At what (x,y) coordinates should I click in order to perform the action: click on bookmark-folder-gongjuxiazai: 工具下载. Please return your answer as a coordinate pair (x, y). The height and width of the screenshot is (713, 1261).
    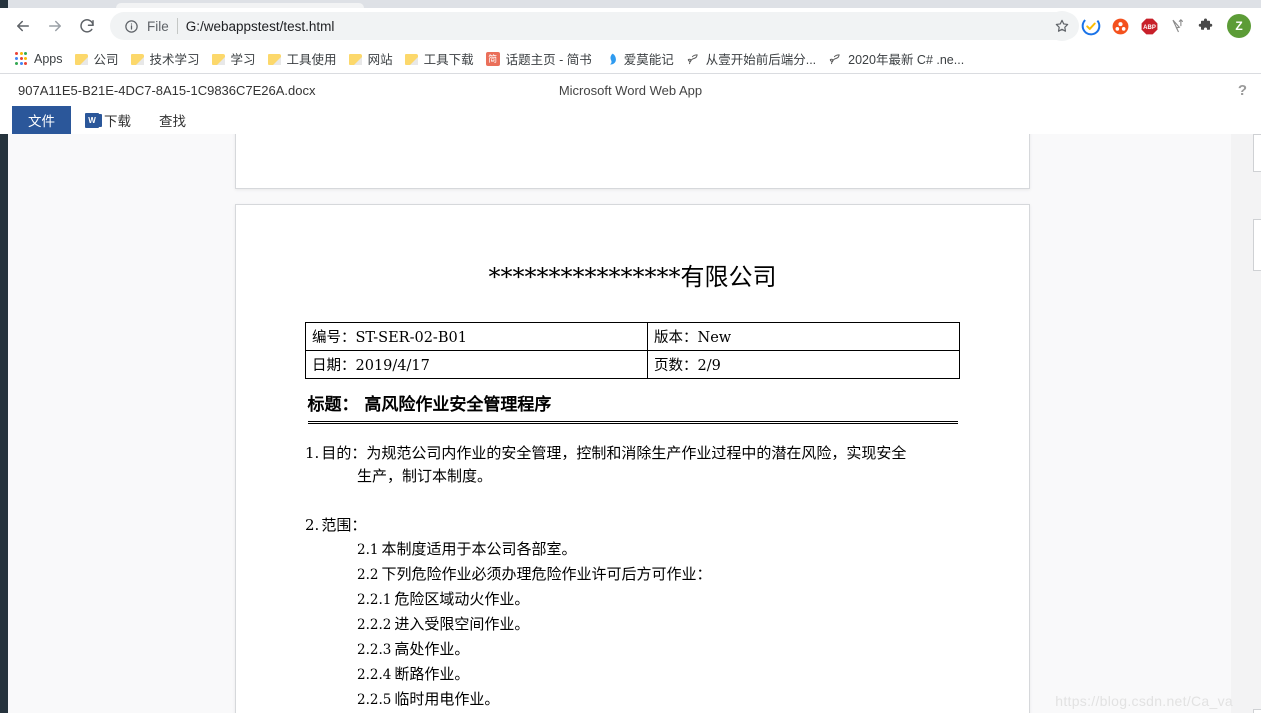
    Looking at the image, I should click on (441, 58).